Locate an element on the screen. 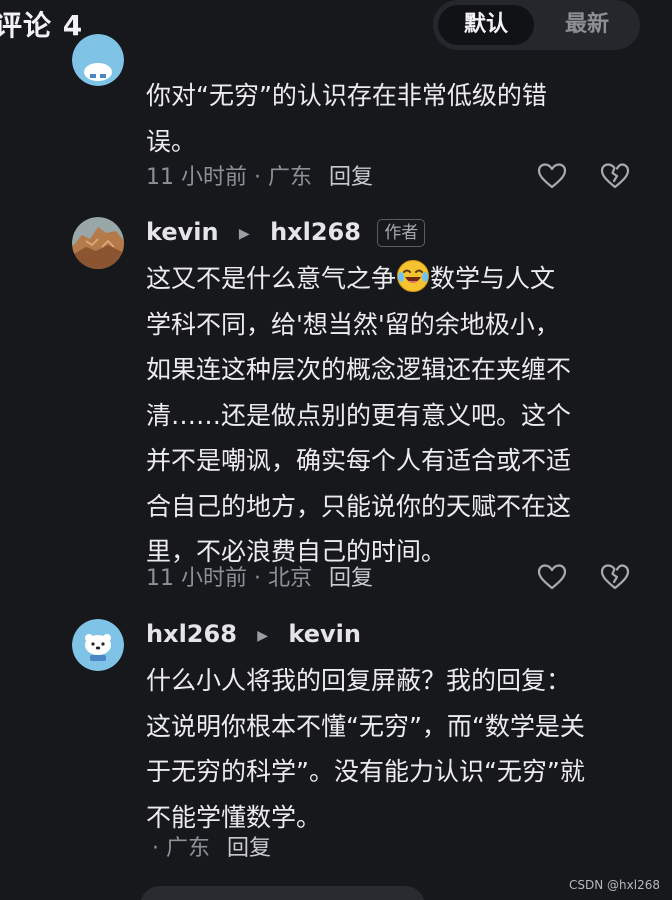  sort-latest-button: 最新 is located at coordinates (587, 25).